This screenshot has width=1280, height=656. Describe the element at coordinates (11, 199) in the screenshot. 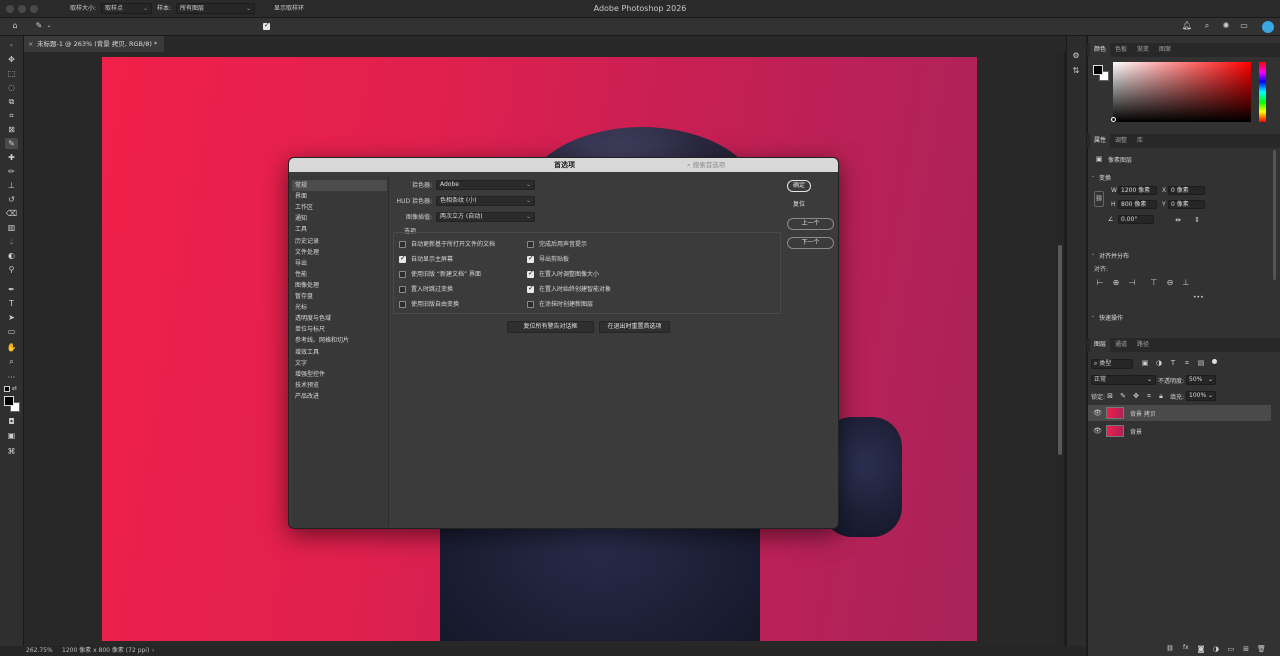

I see `history-brush-tool-icon: ↺` at that location.